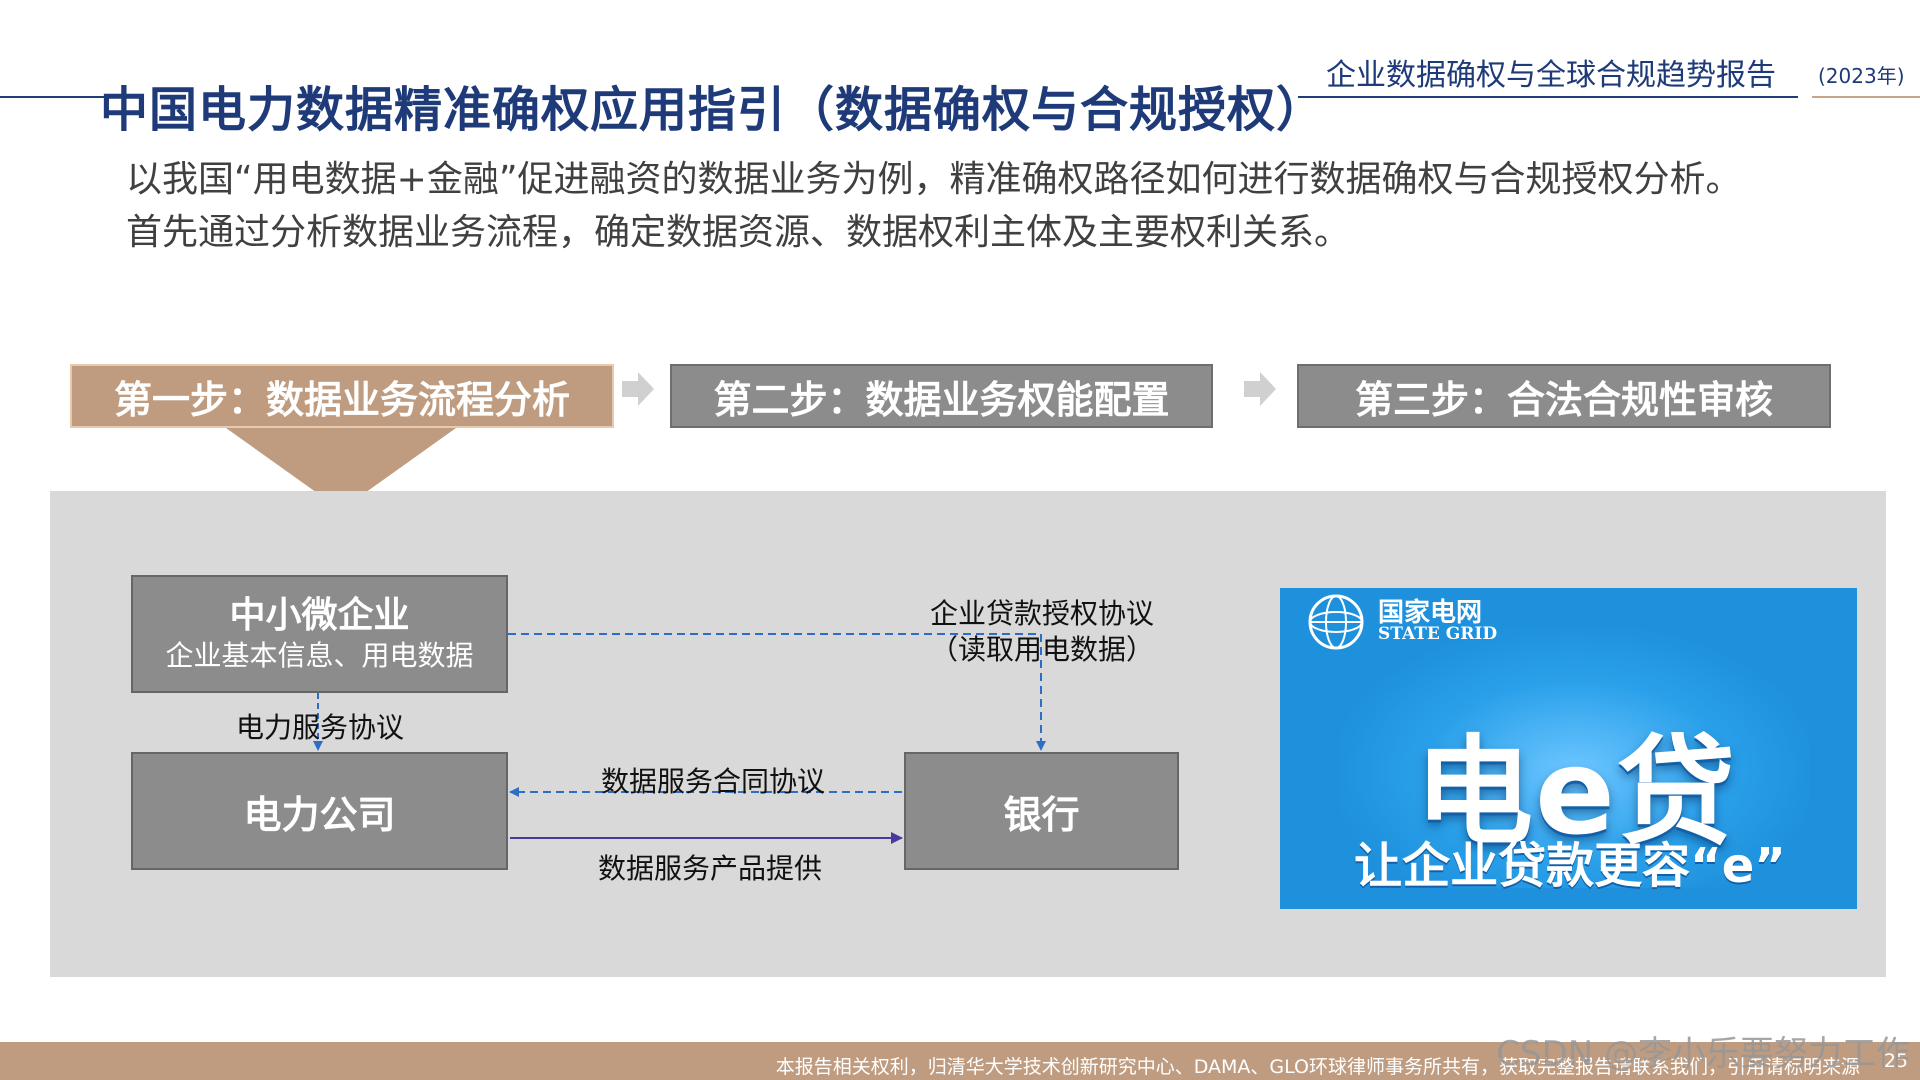 This screenshot has height=1080, width=1920. Describe the element at coordinates (319, 811) in the screenshot. I see `node-power-company: 电力公司` at that location.